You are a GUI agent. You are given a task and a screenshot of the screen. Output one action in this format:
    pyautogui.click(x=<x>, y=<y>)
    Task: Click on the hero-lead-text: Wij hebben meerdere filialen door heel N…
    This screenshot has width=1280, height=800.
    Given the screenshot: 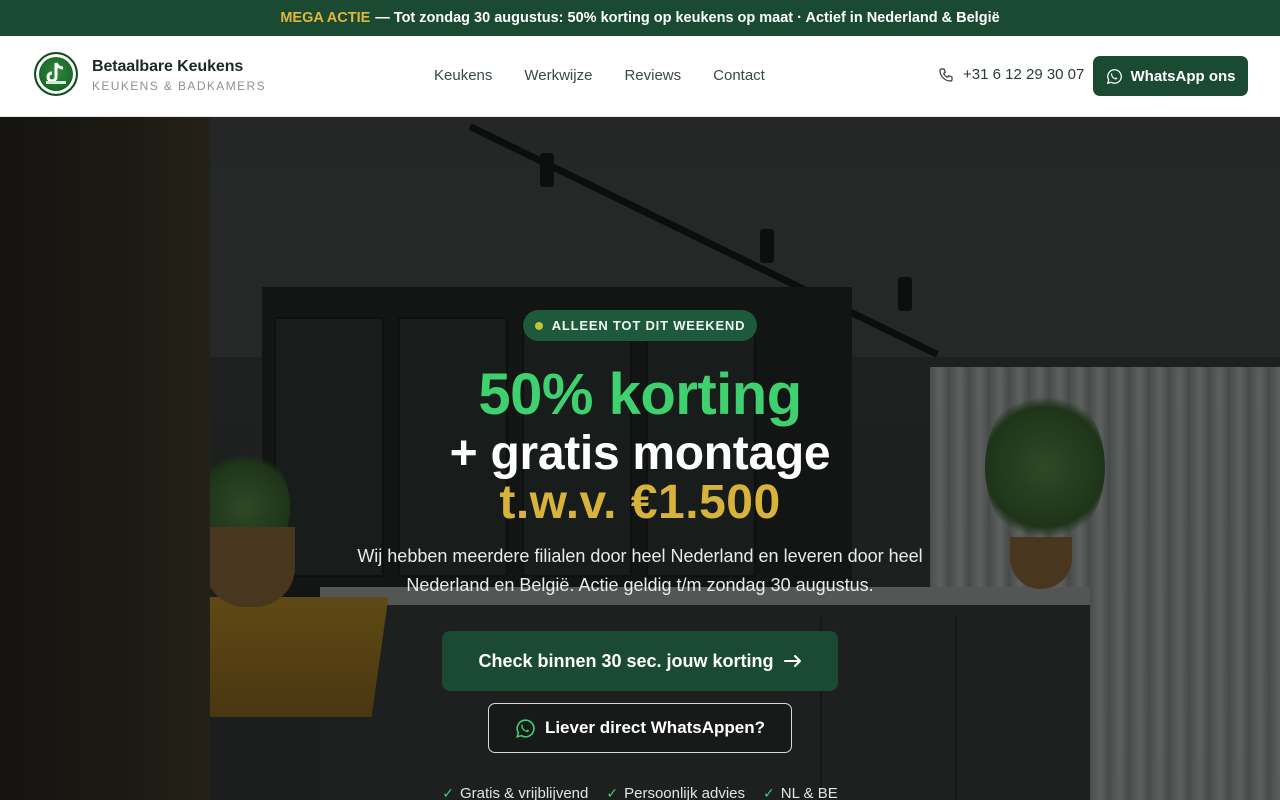 What is the action you would take?
    pyautogui.click(x=640, y=570)
    